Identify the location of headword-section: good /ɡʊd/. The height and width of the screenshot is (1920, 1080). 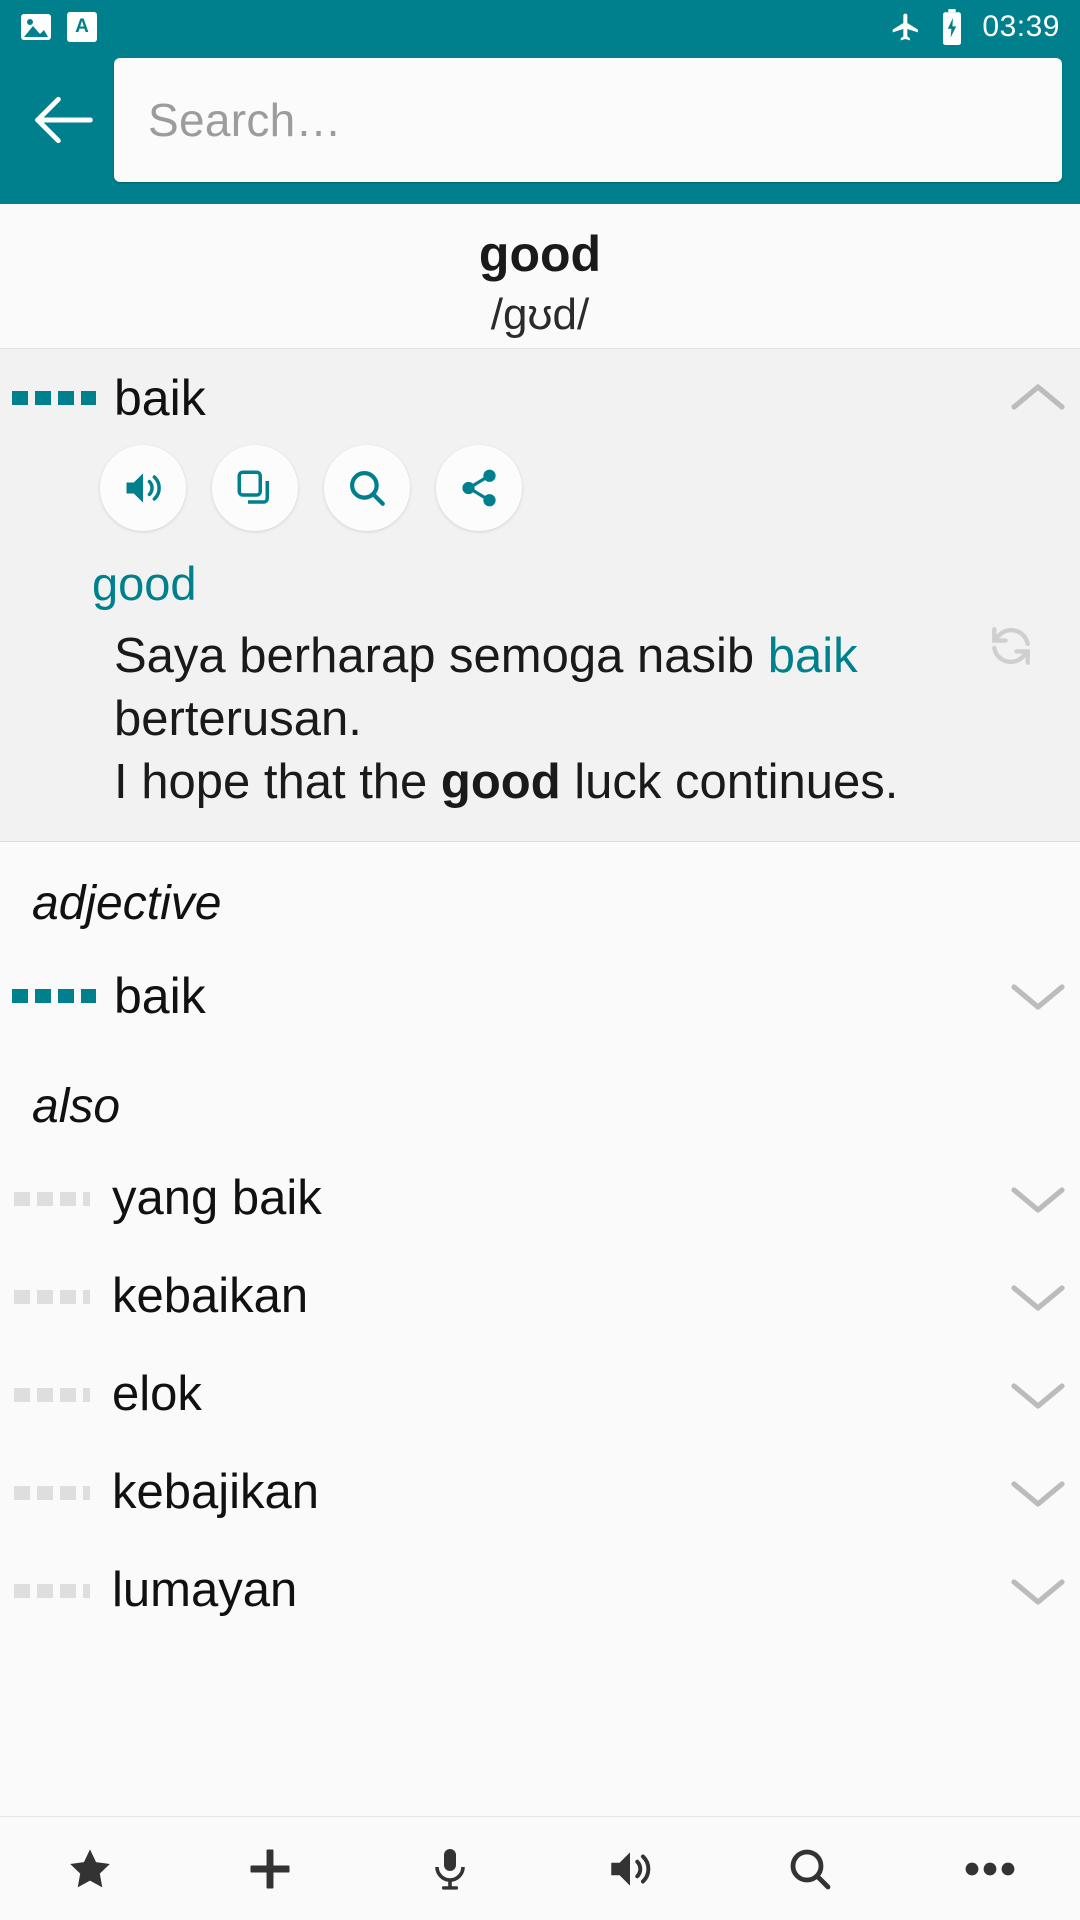
(540, 276).